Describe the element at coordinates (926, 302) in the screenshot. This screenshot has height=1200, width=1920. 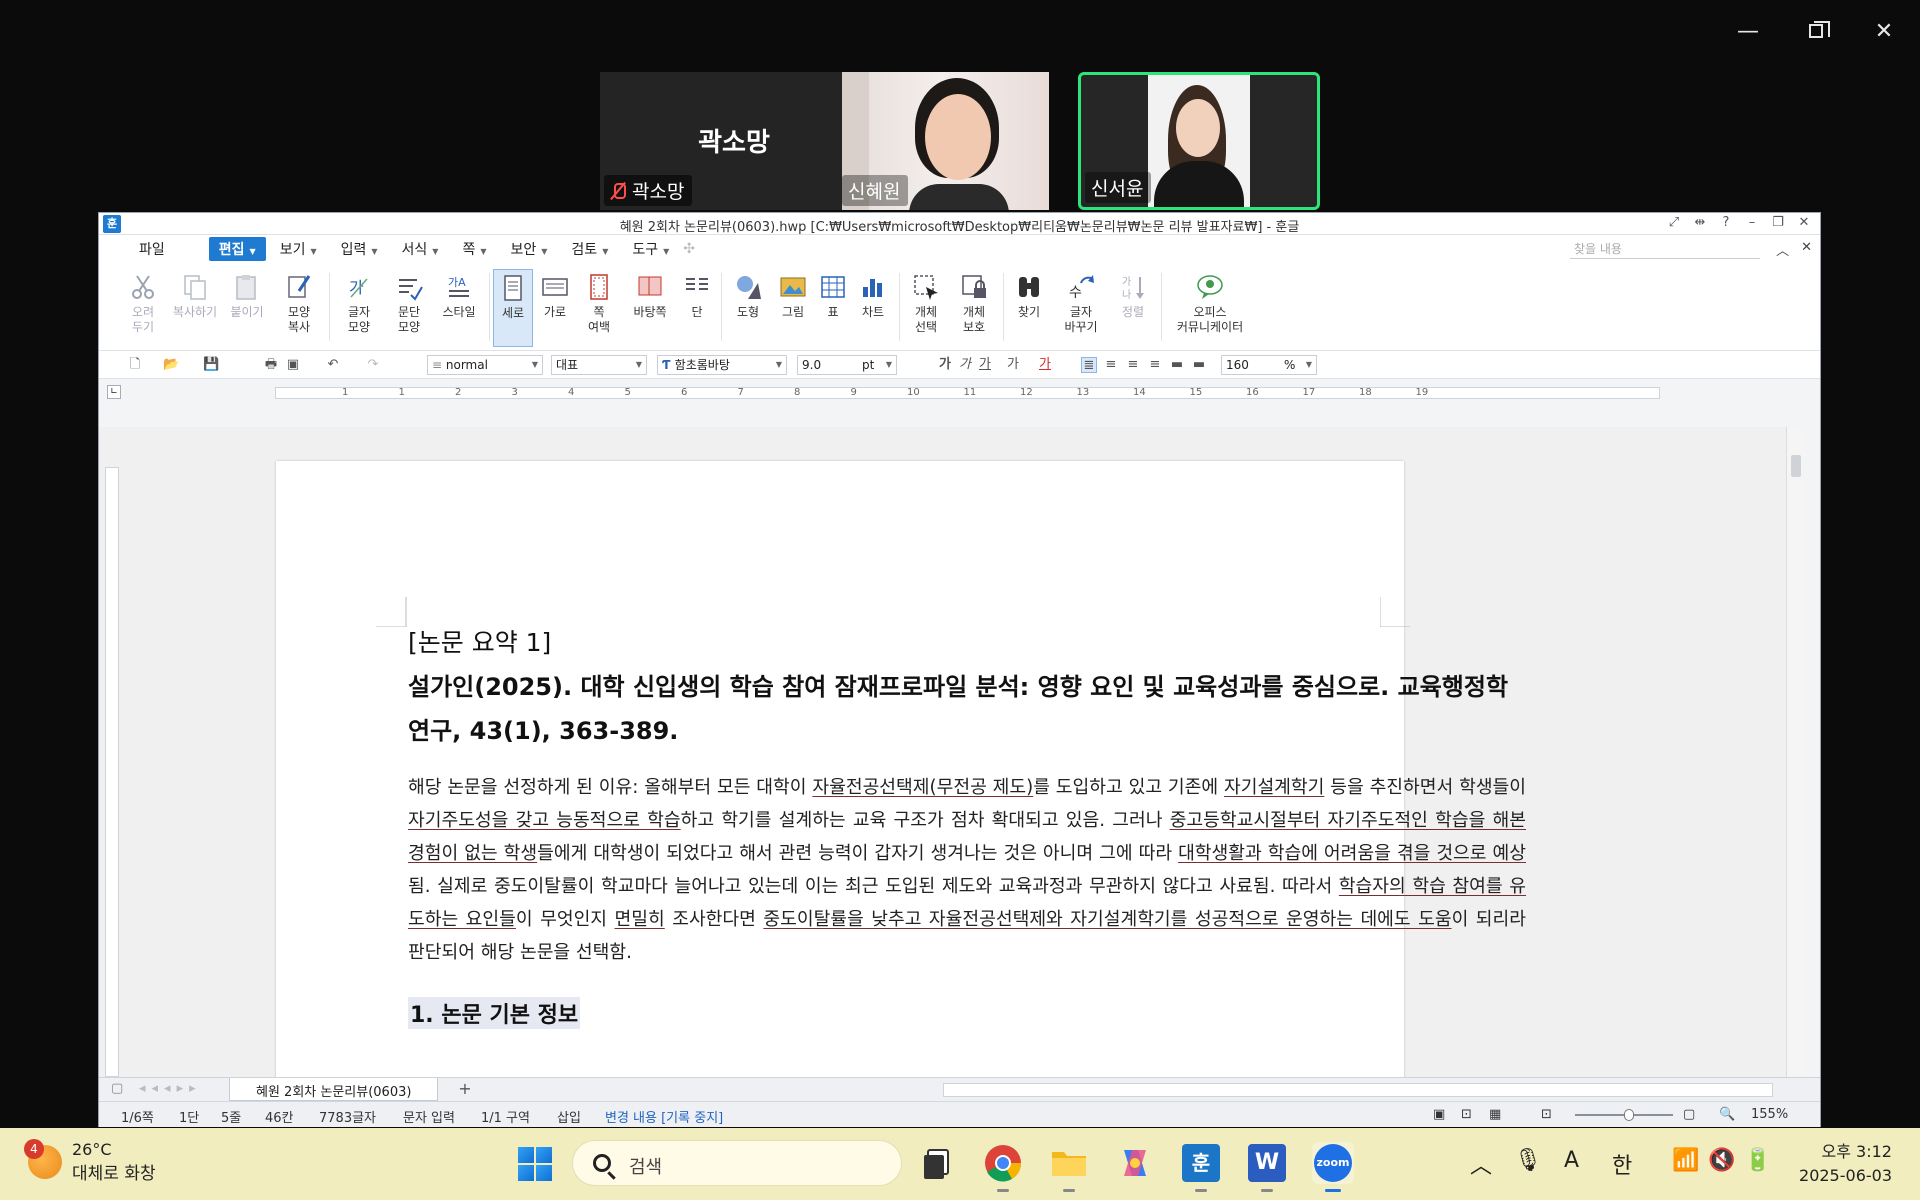
I see `select-object-button: 개체 선택` at that location.